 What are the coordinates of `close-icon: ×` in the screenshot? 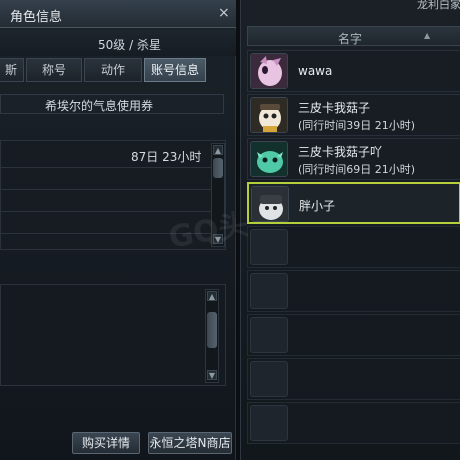 It's located at (224, 13).